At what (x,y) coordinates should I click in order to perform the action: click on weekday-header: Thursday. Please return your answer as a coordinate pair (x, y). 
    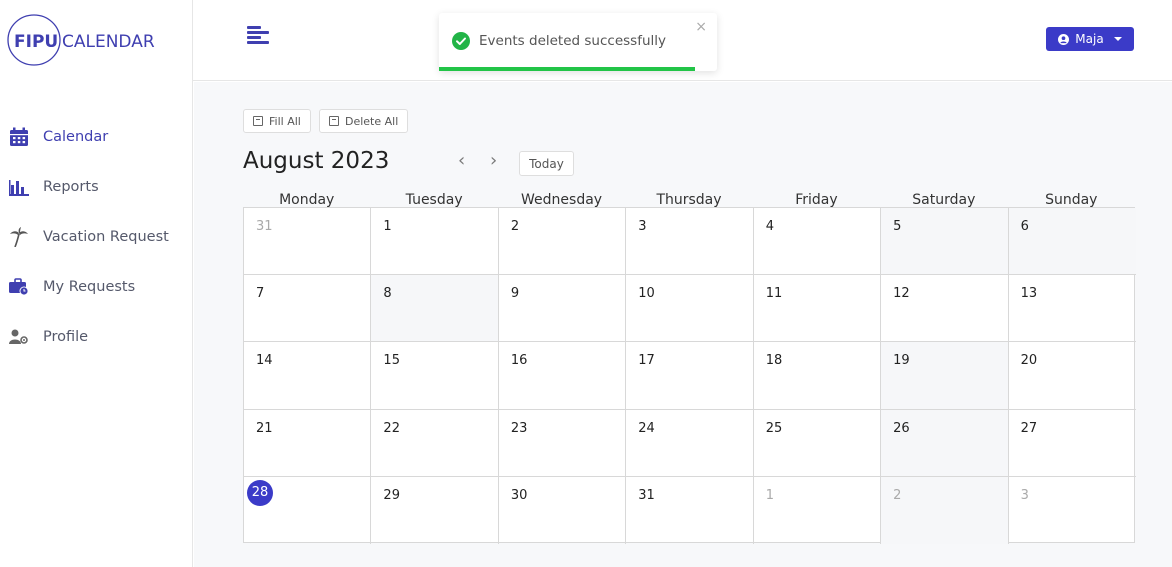
    Looking at the image, I should click on (689, 200).